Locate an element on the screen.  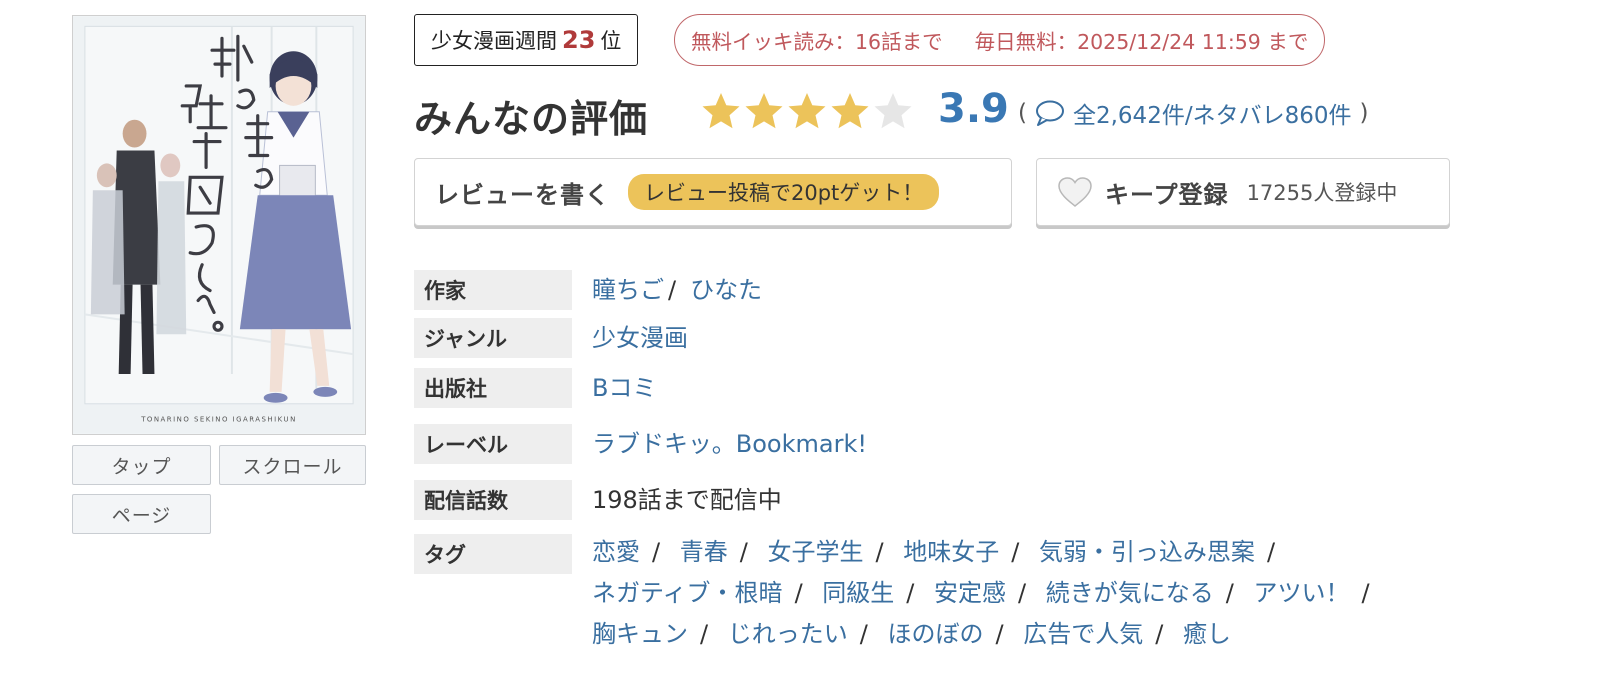
tag-item: 恋愛 / is located at coordinates (632, 552).